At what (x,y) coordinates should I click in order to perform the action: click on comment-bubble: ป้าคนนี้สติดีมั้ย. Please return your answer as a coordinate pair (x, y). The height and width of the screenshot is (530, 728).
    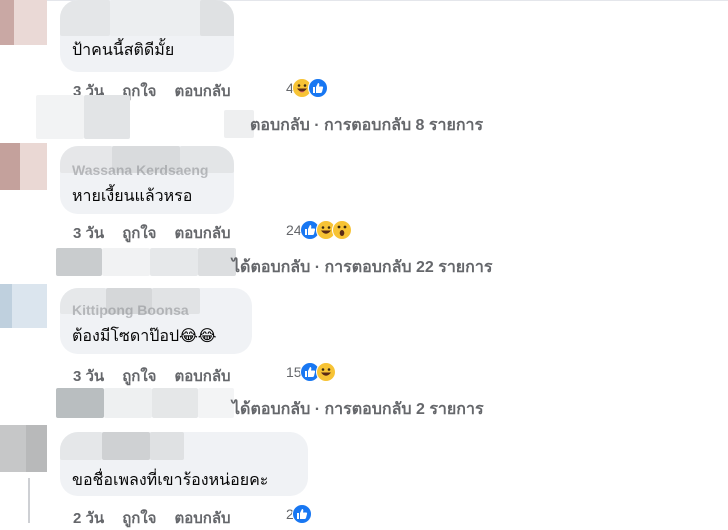
    Looking at the image, I should click on (147, 36).